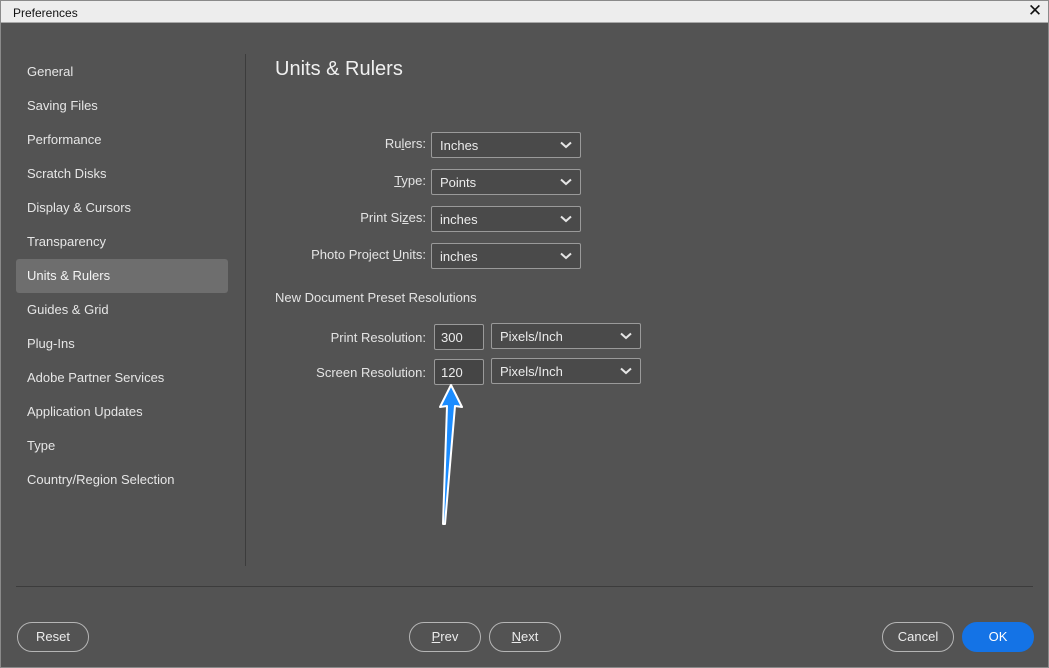 This screenshot has height=668, width=1049. What do you see at coordinates (445, 637) in the screenshot?
I see `prev-button: Prev` at bounding box center [445, 637].